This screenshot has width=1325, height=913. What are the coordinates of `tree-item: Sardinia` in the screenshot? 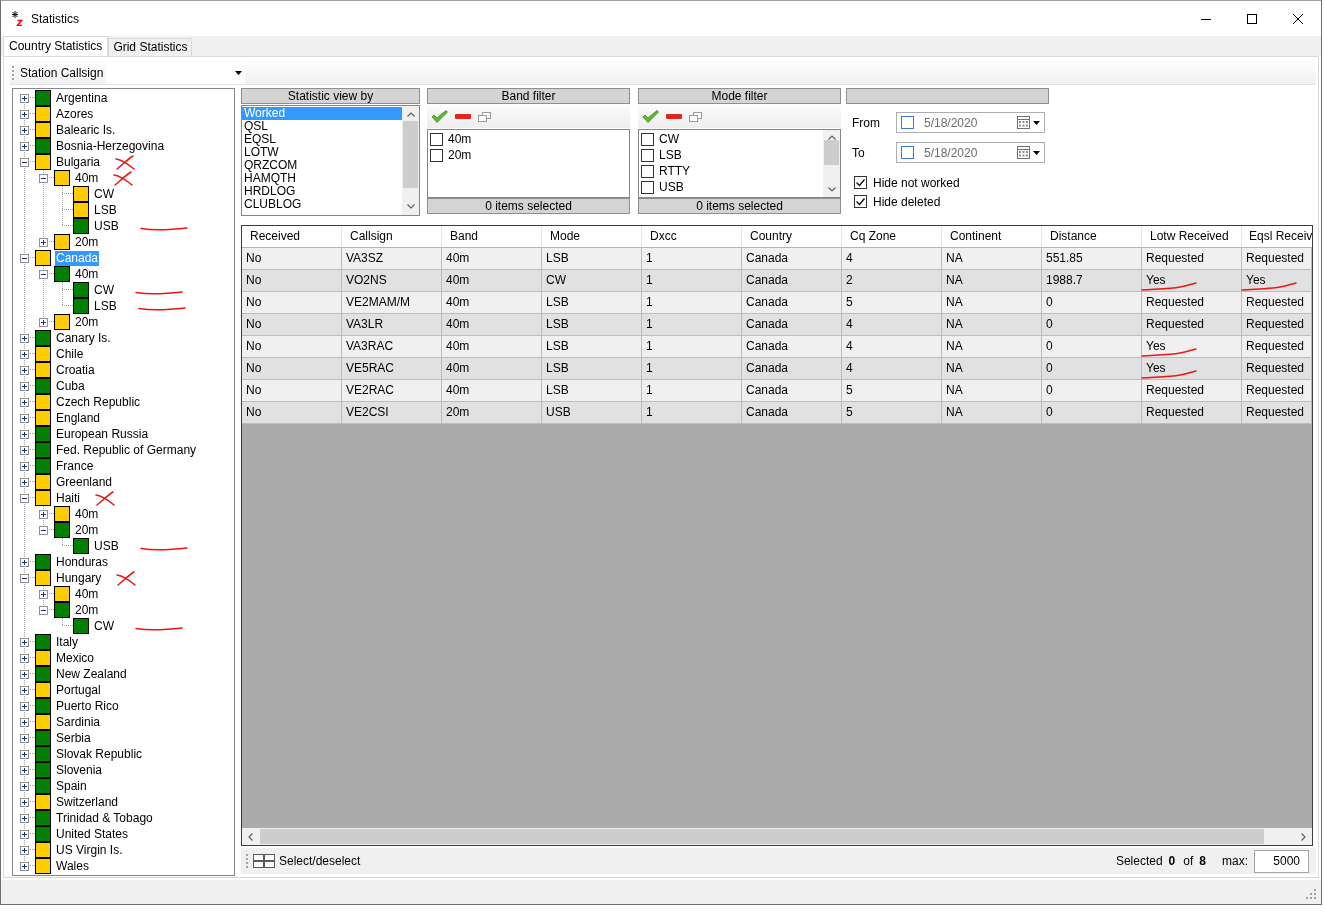 It's located at (78, 722).